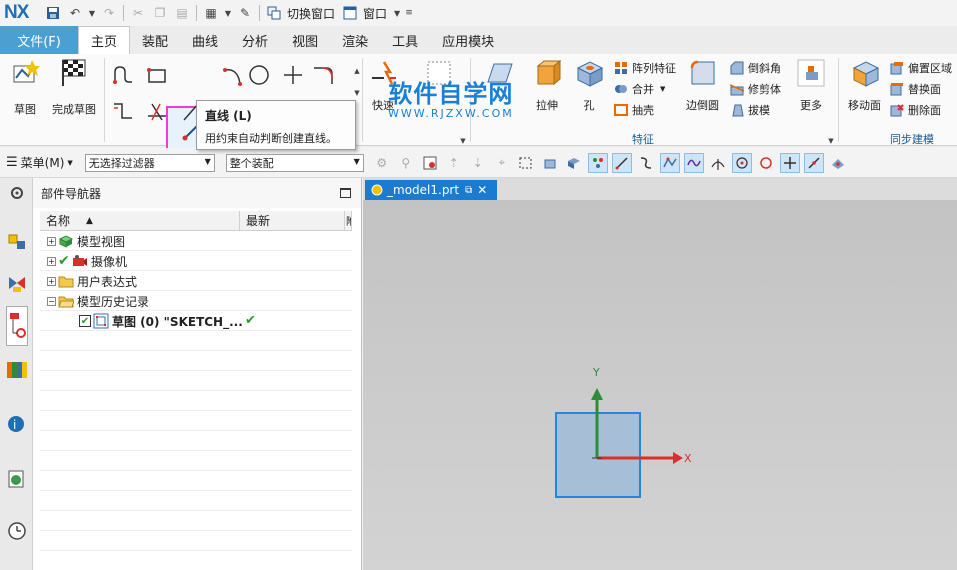 This screenshot has height=570, width=957. What do you see at coordinates (39, 162) in the screenshot?
I see `menu-button: ☰ 菜单(M) ▼` at bounding box center [39, 162].